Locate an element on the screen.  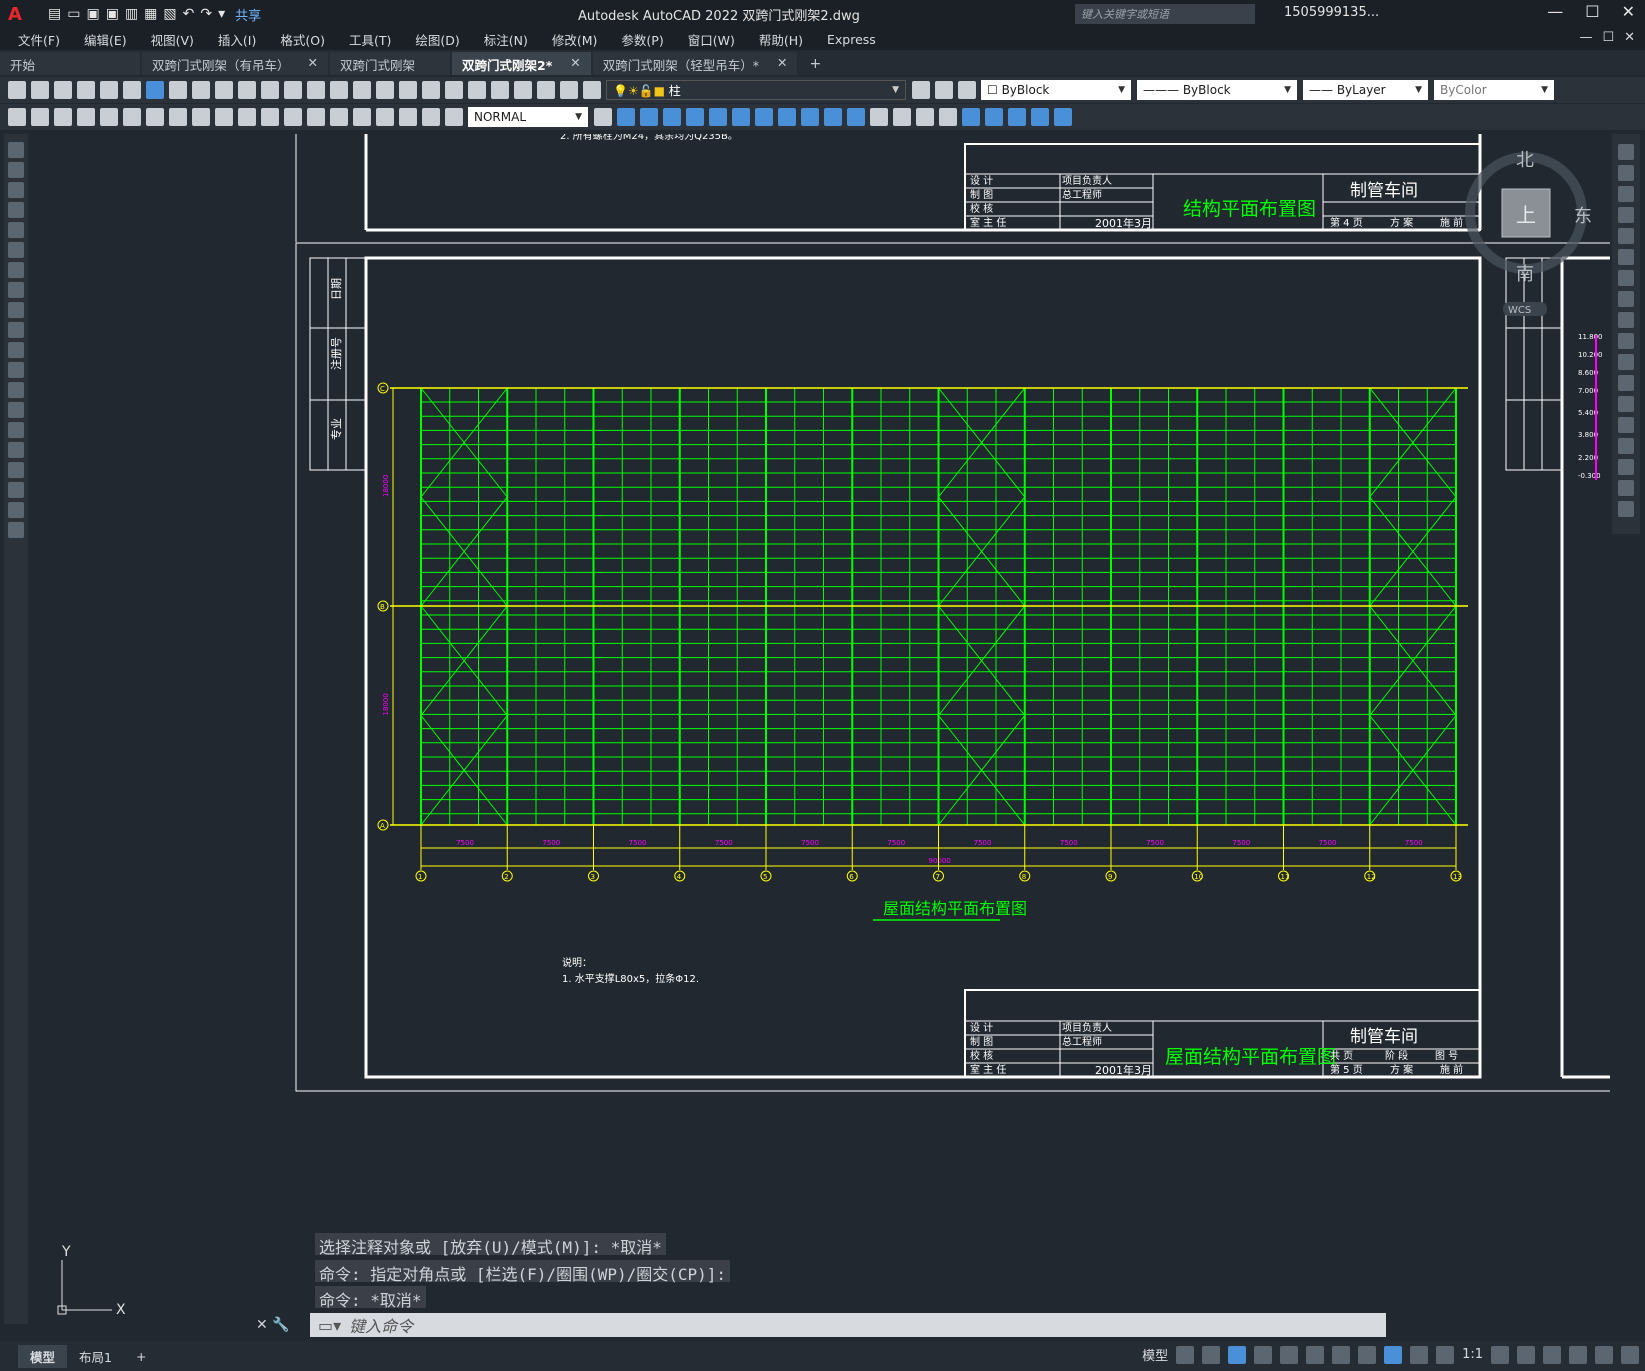
tab-file-4: 双跨门式刚架（轻型吊车）* ✕ is located at coordinates (695, 63).